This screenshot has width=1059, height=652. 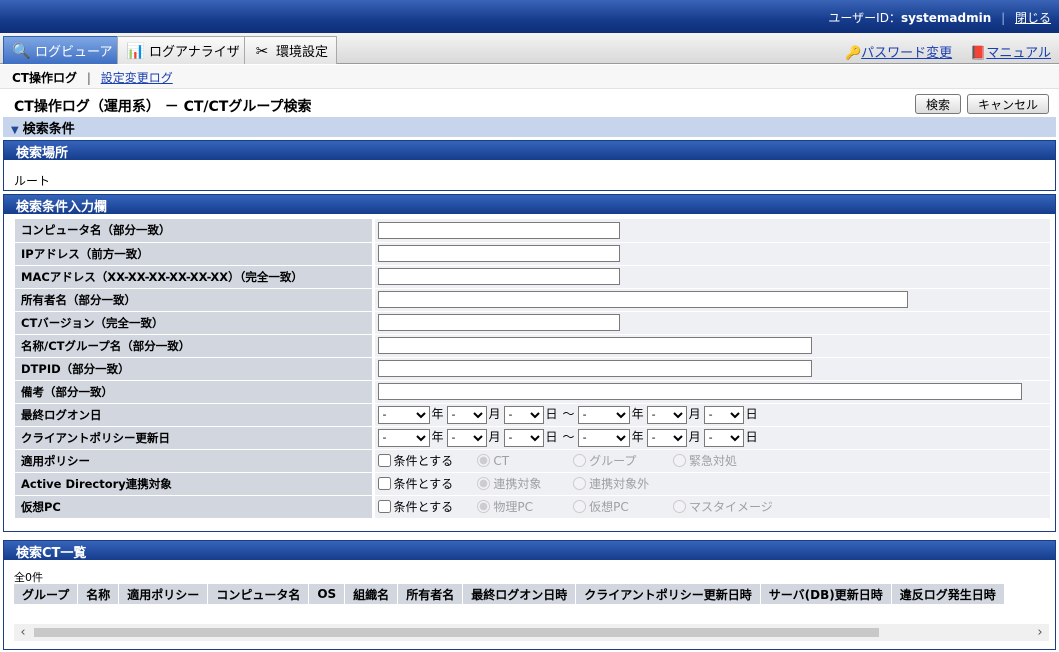 I want to click on remarks-label: 備考（部分一致）, so click(x=195, y=392).